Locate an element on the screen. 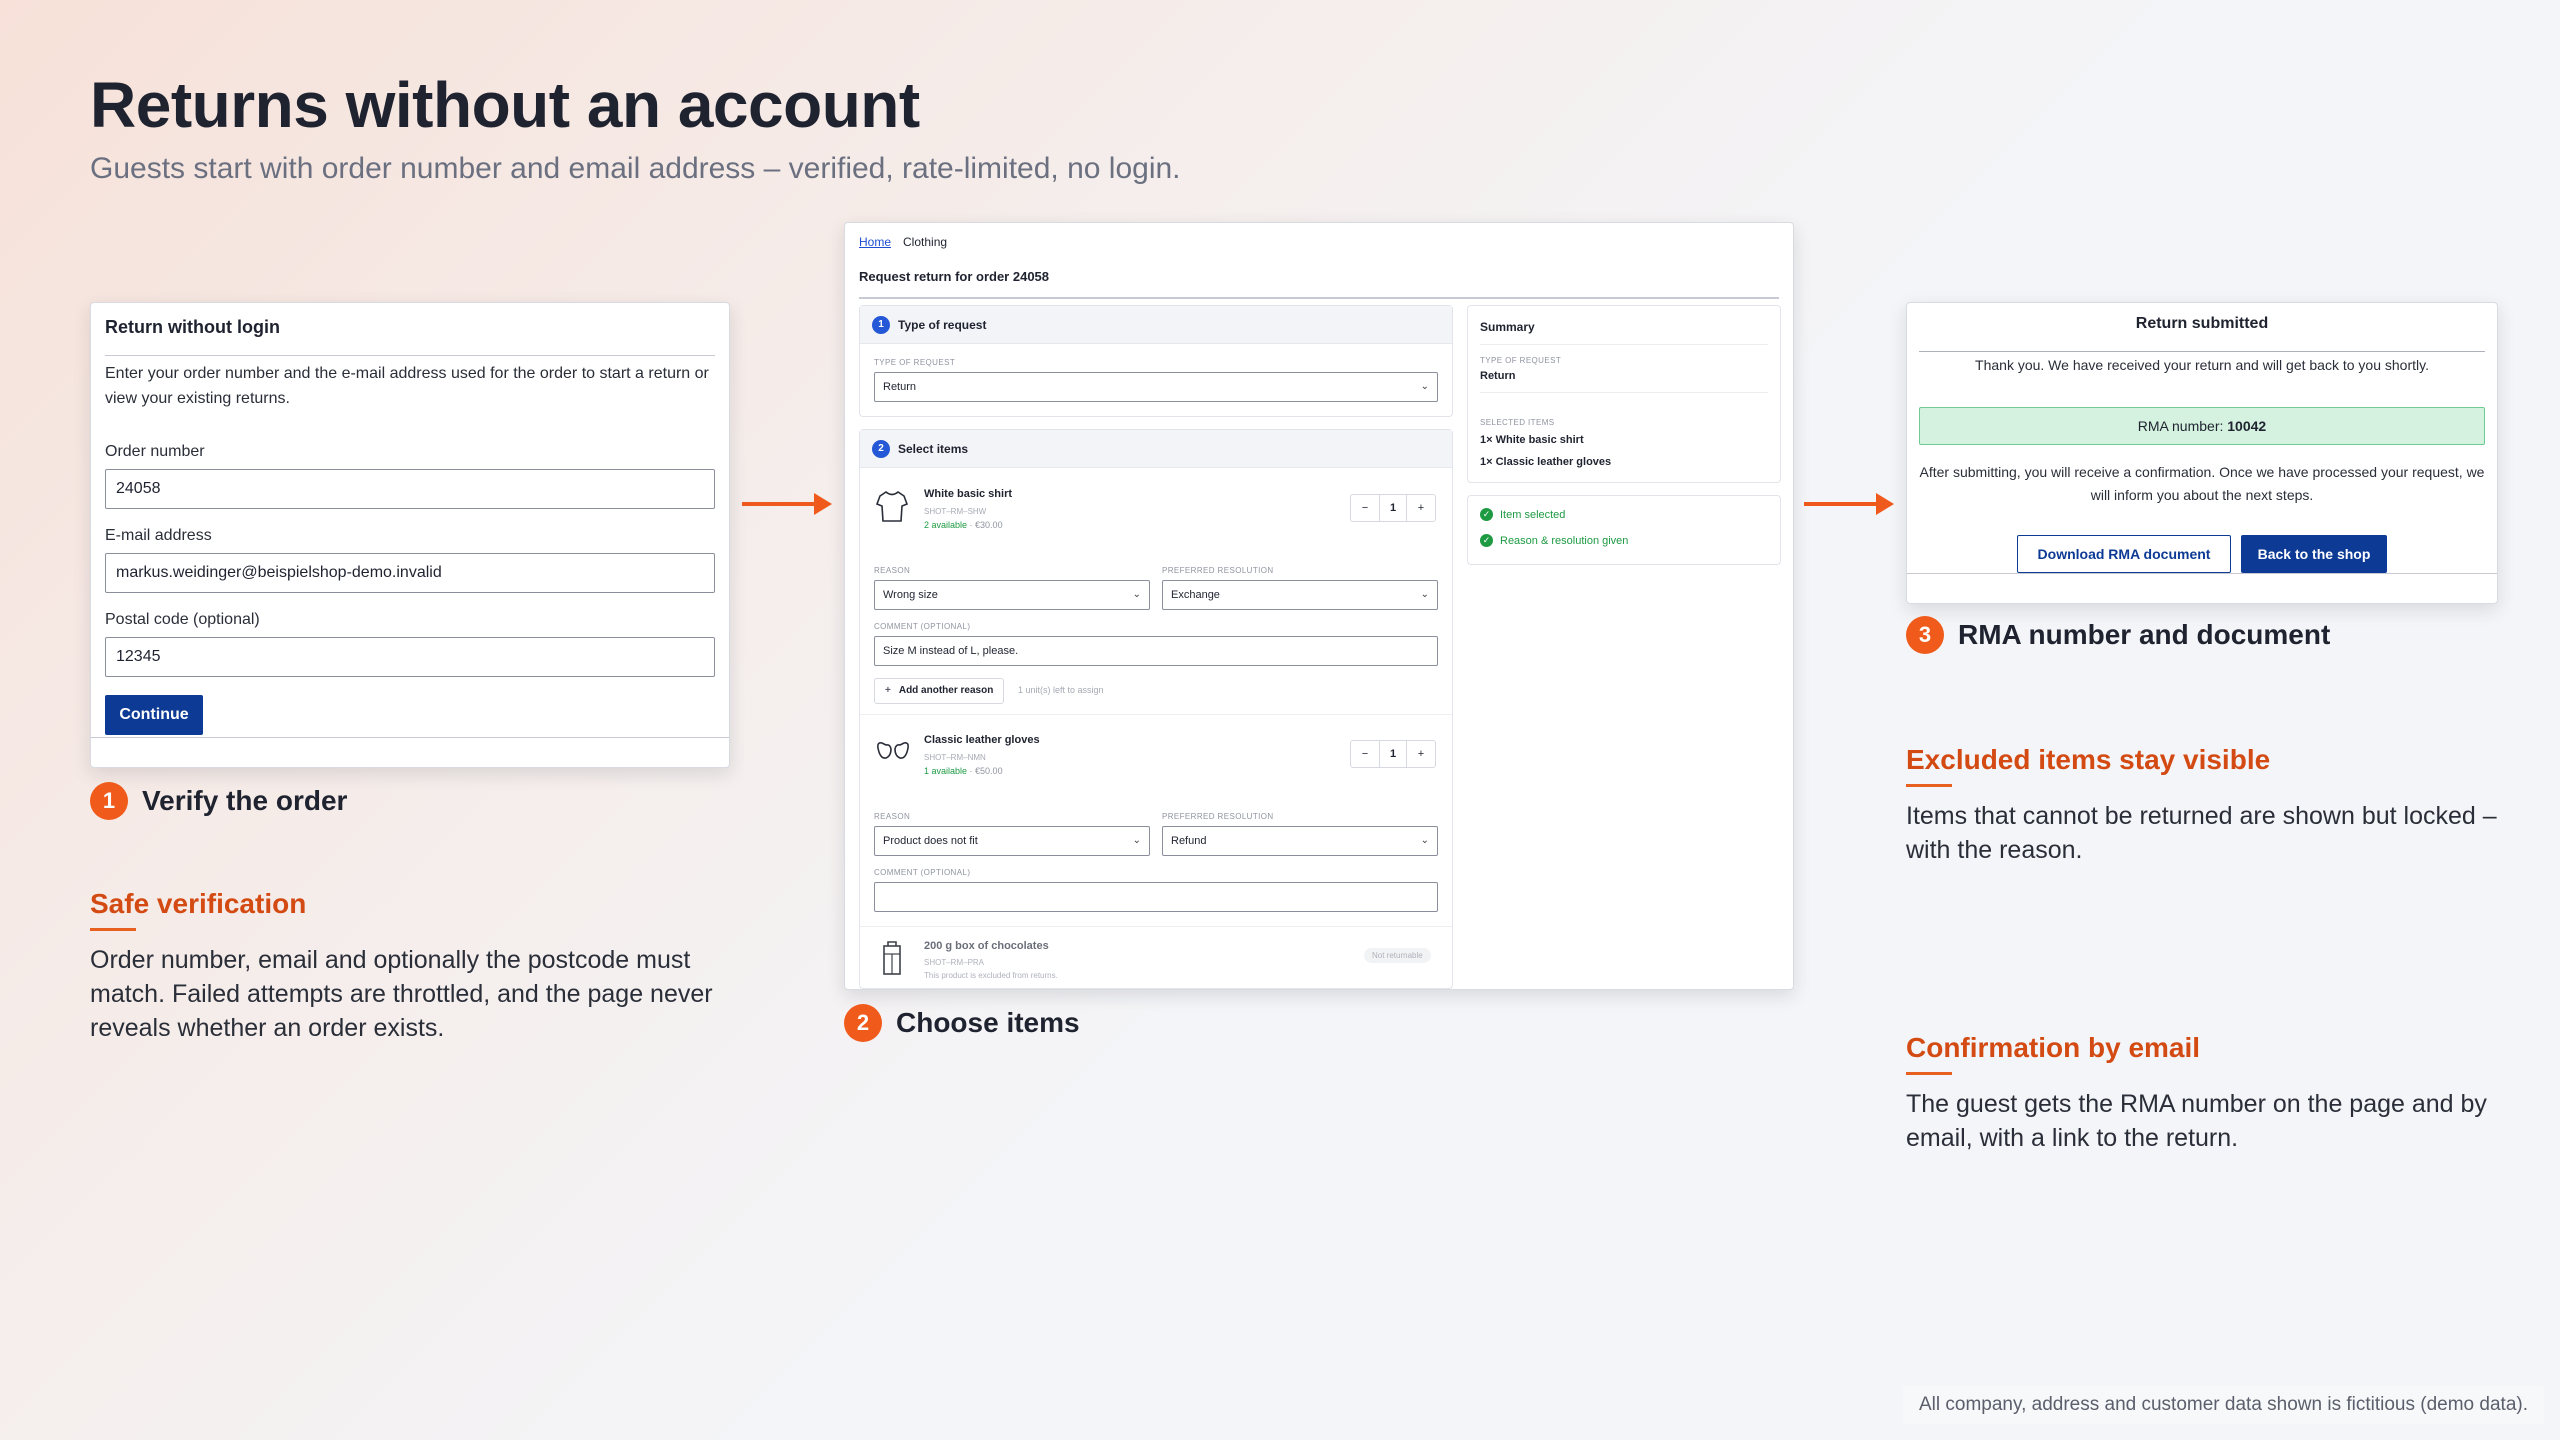 The height and width of the screenshot is (1440, 2560). step-label: RMA number and document is located at coordinates (2144, 634).